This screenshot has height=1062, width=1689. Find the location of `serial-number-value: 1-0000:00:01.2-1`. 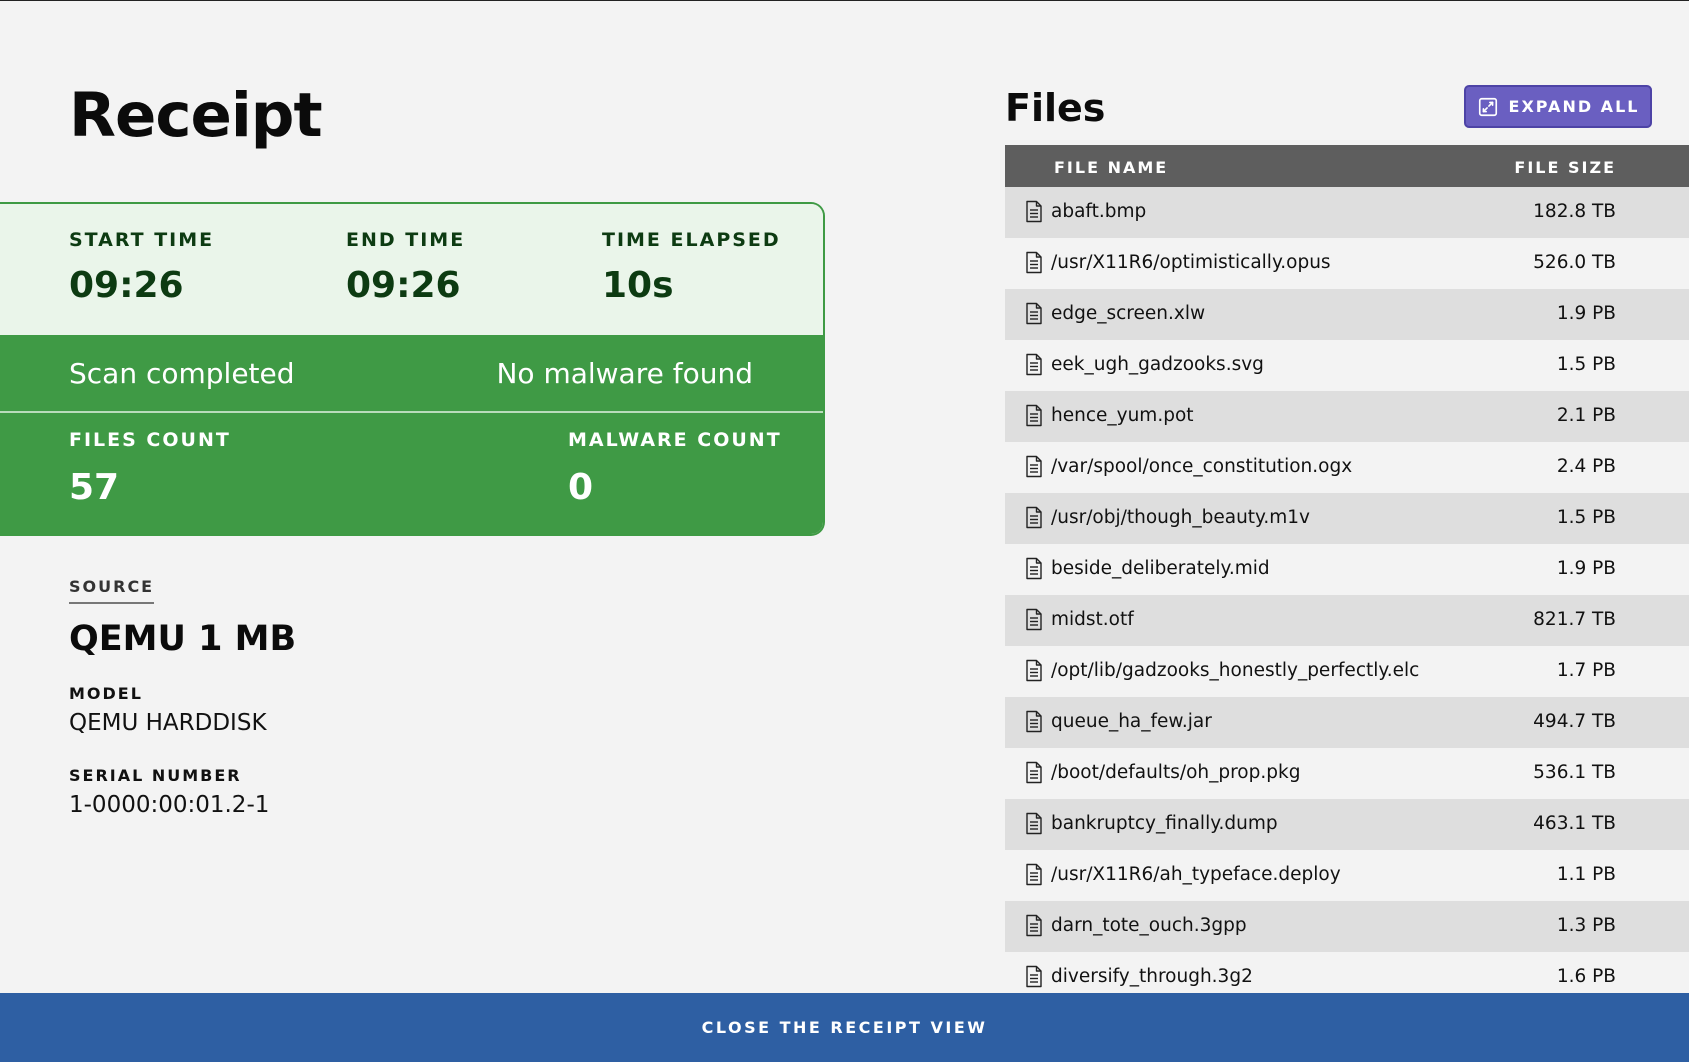

serial-number-value: 1-0000:00:01.2-1 is located at coordinates (169, 805).